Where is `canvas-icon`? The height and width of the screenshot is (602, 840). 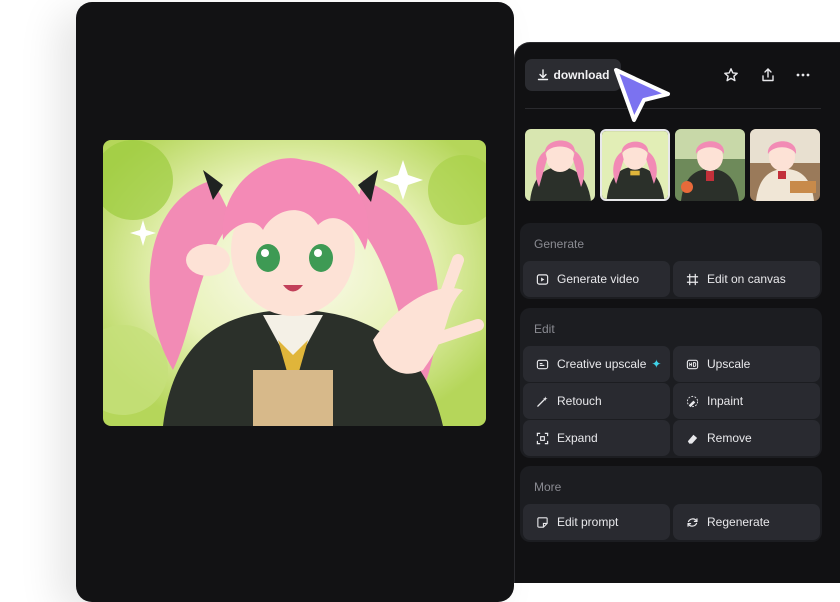
canvas-icon is located at coordinates (692, 279).